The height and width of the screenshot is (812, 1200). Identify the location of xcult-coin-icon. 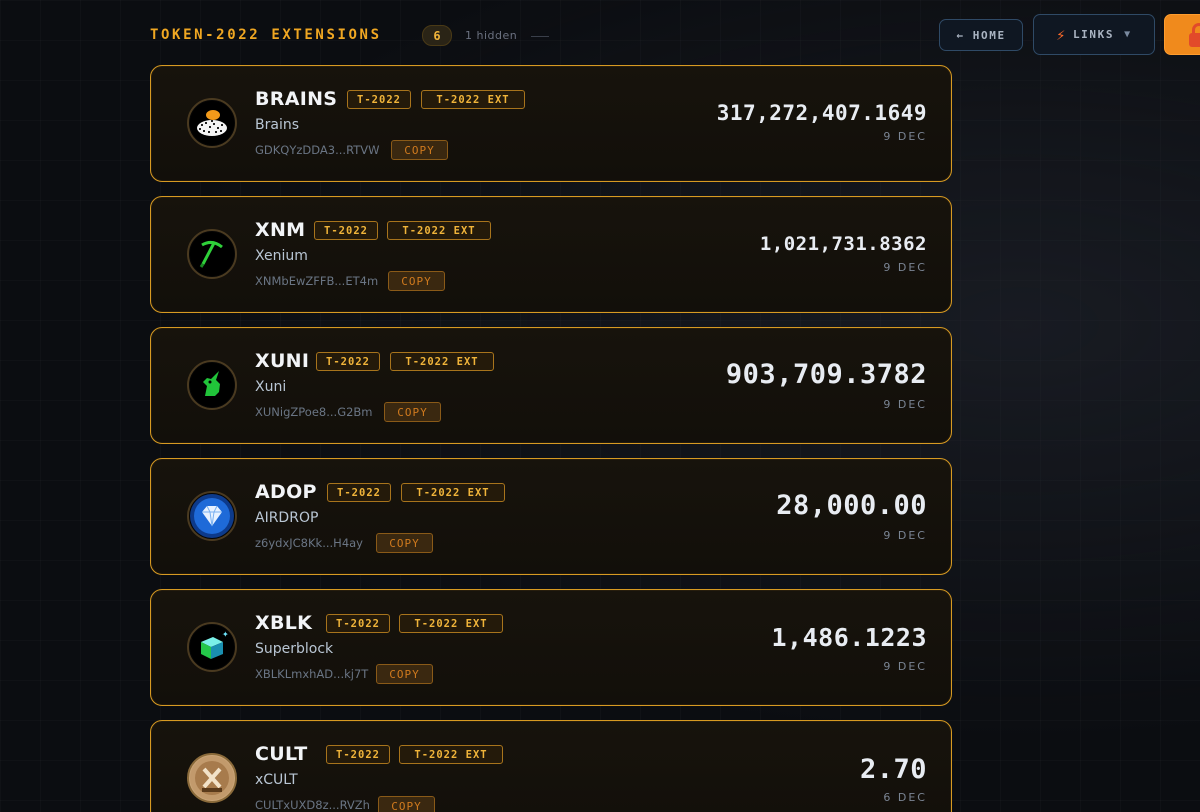
(212, 778).